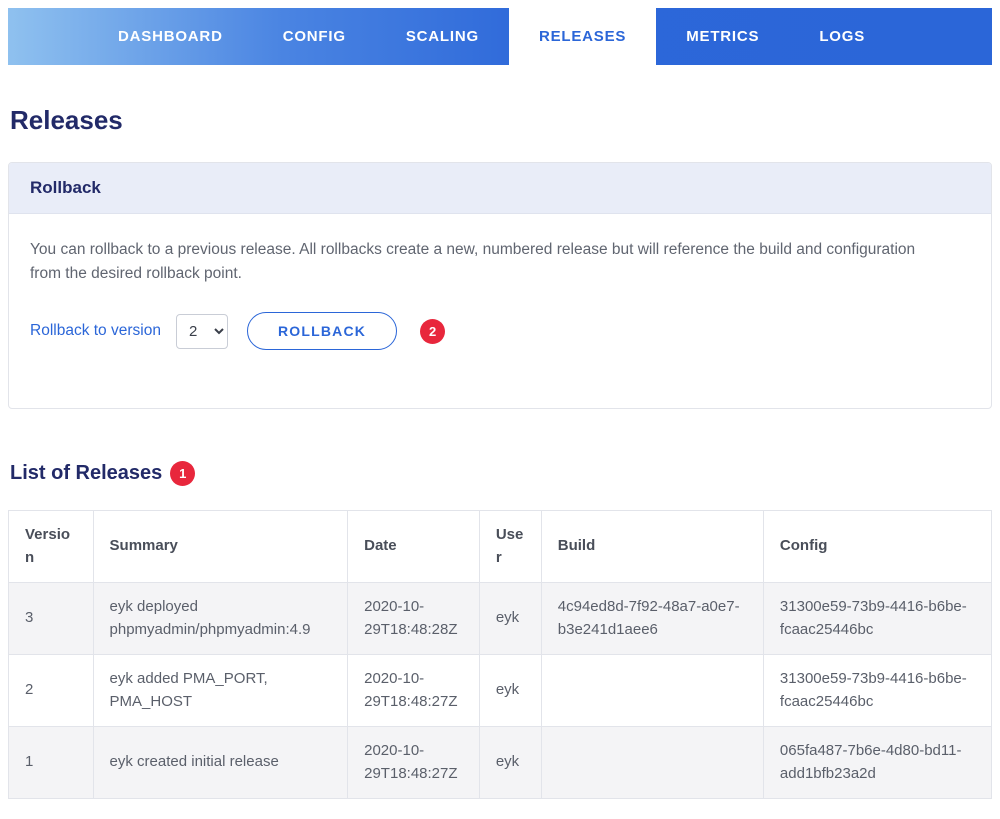 The width and height of the screenshot is (1000, 819). What do you see at coordinates (51, 691) in the screenshot?
I see `cell-version: 2` at bounding box center [51, 691].